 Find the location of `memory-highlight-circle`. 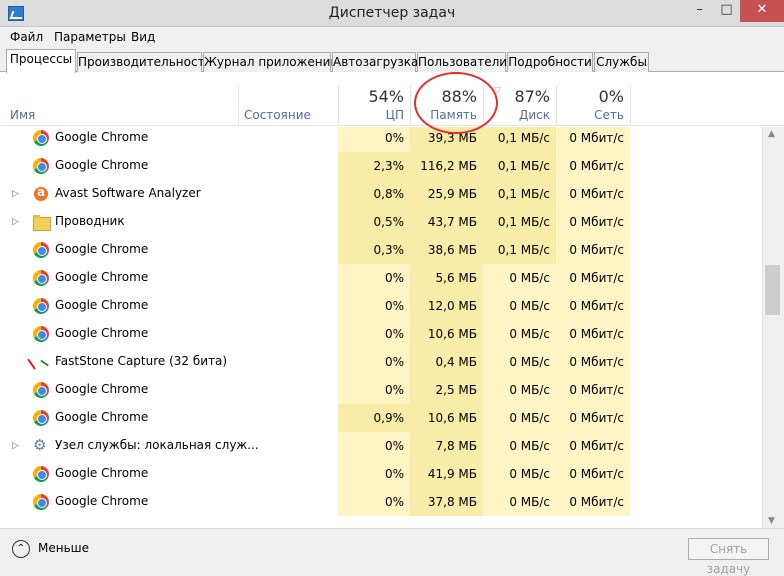

memory-highlight-circle is located at coordinates (456, 103).